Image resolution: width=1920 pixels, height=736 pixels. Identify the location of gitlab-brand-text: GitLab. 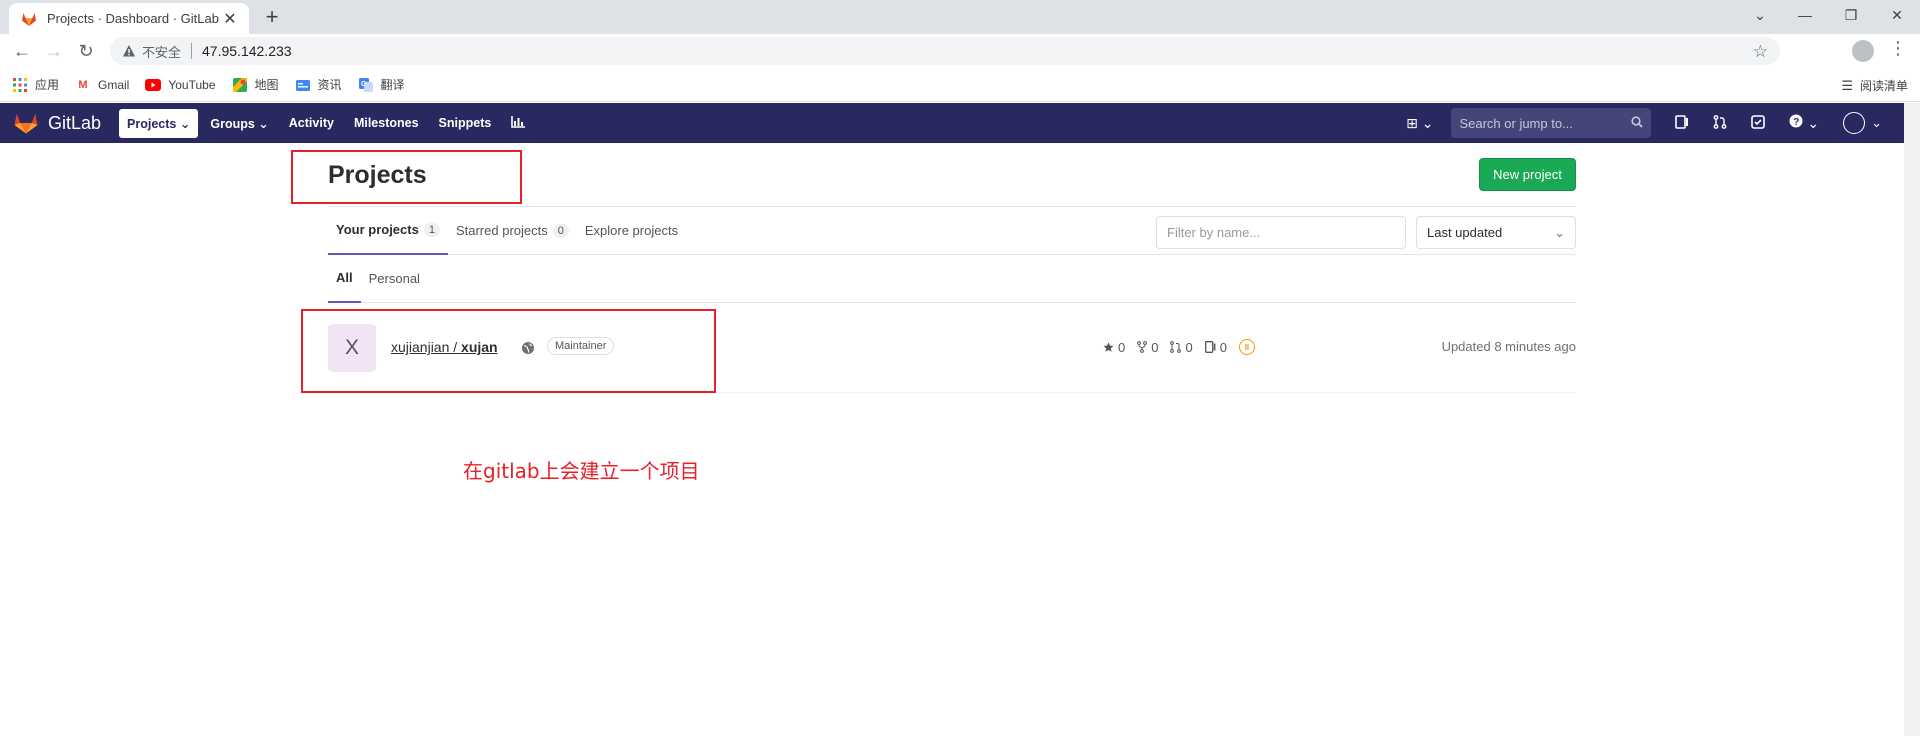
(75, 122).